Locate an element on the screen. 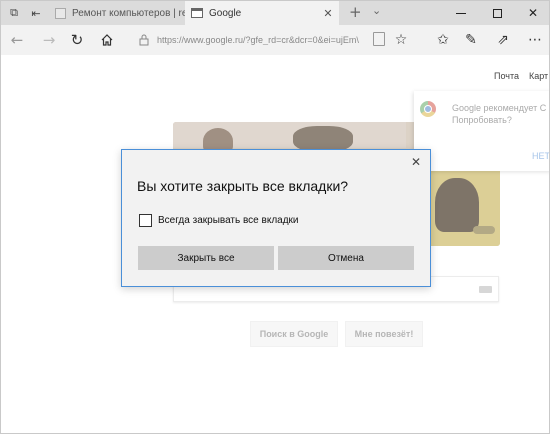 The width and height of the screenshot is (550, 434). forward-button: → is located at coordinates (49, 40).